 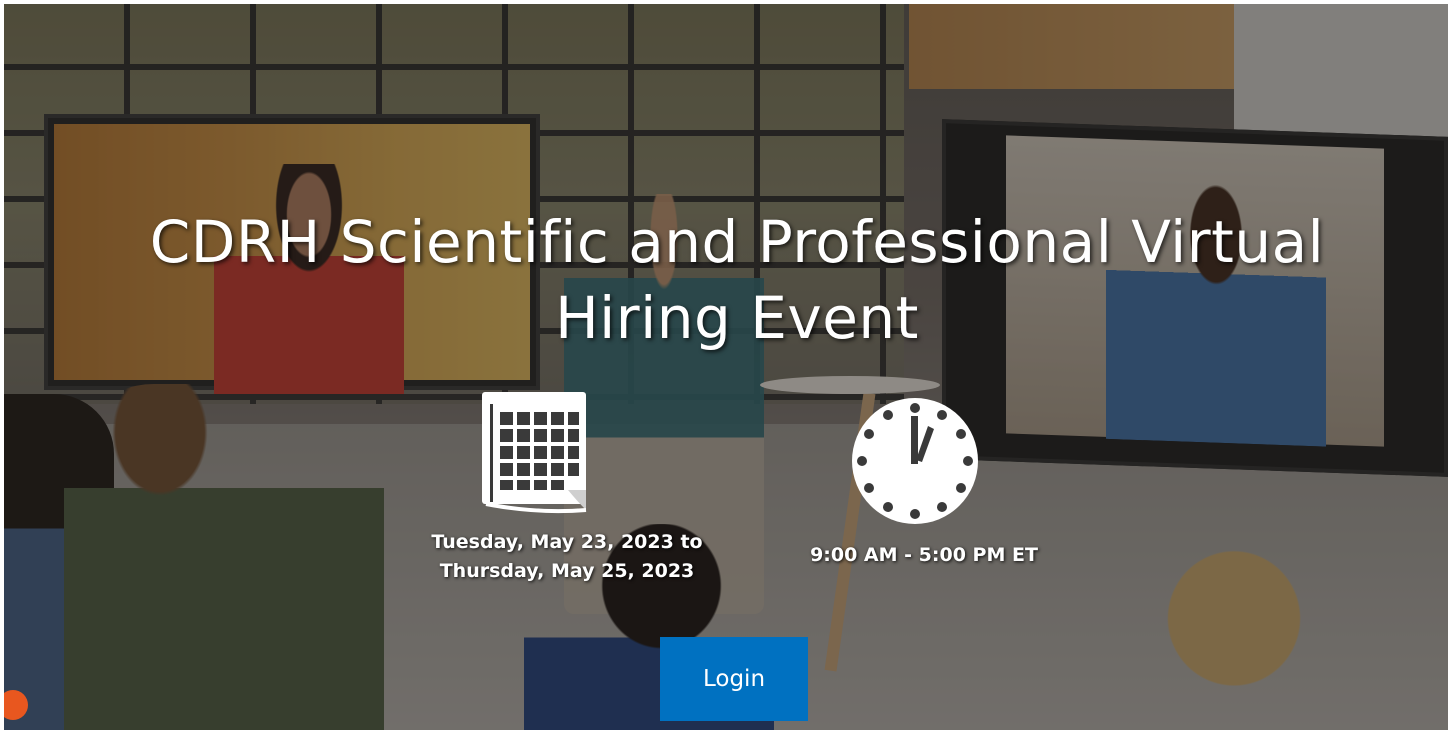 What do you see at coordinates (567, 571) in the screenshot?
I see `event-date-end: Thursday, May 25, 2023` at bounding box center [567, 571].